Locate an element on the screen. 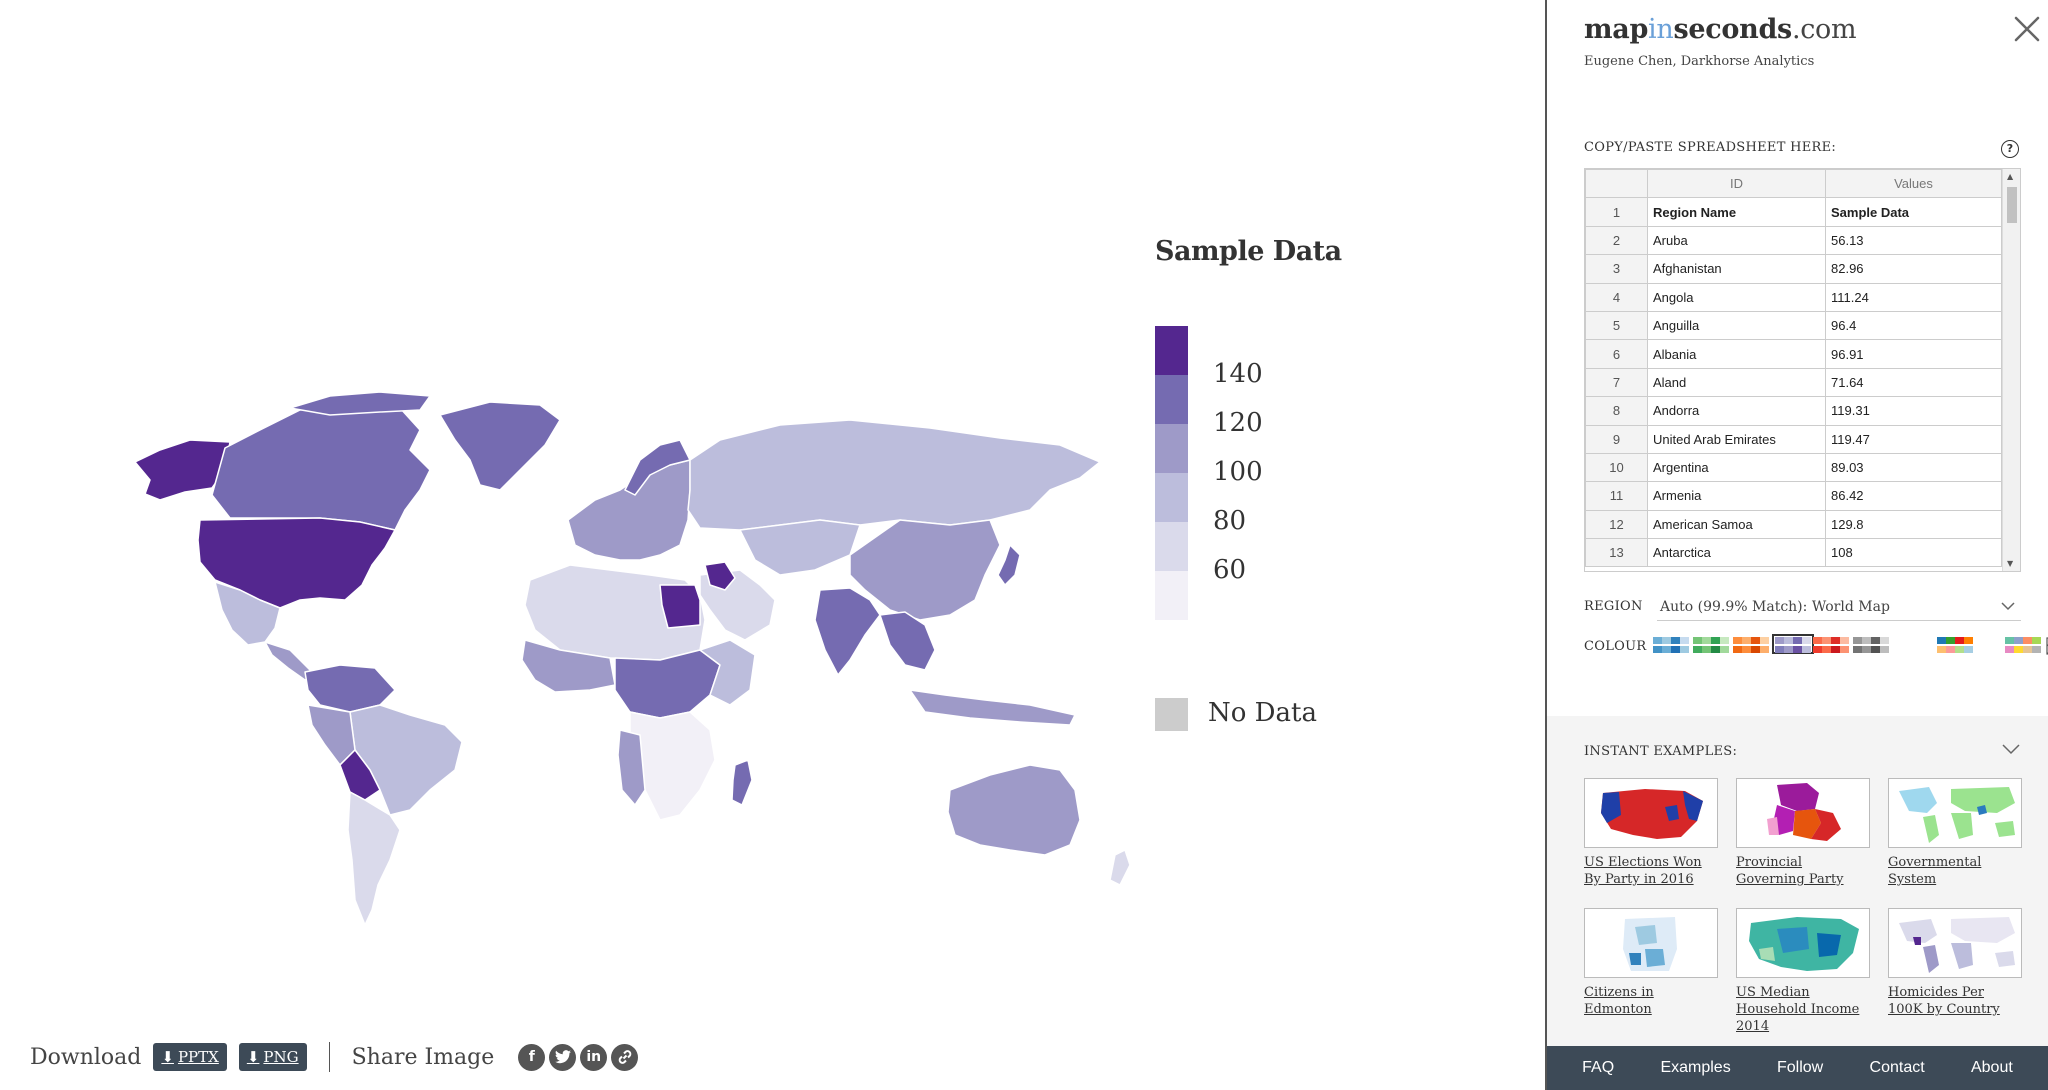  column-header-id: ID is located at coordinates (1736, 184).